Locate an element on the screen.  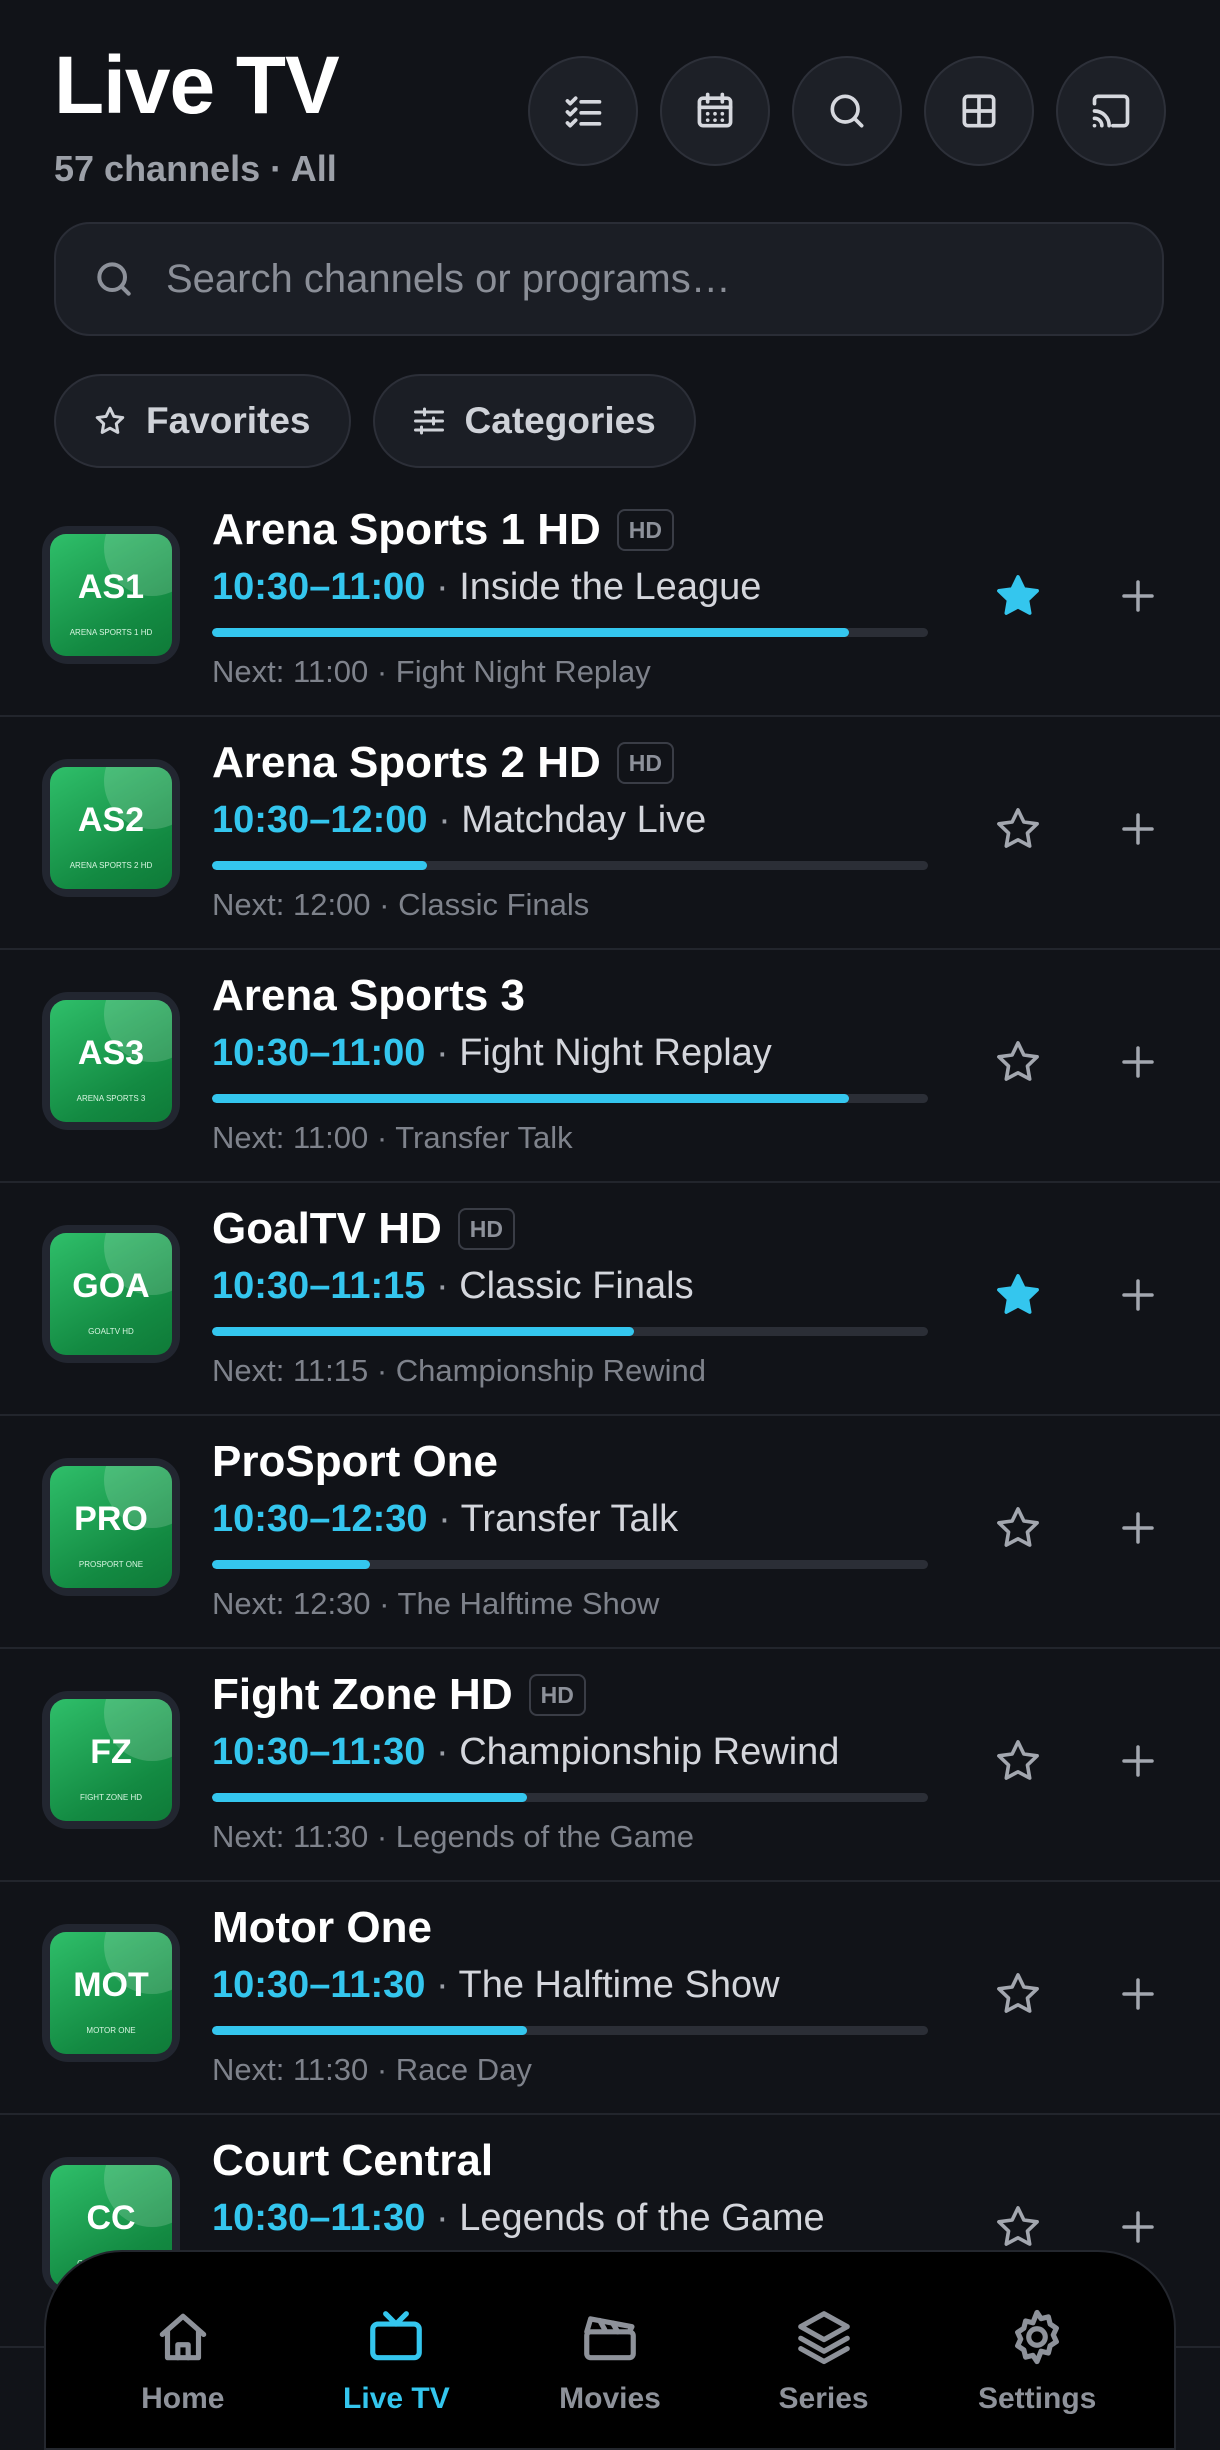
channel-name: GoalTV HD is located at coordinates (327, 1228).